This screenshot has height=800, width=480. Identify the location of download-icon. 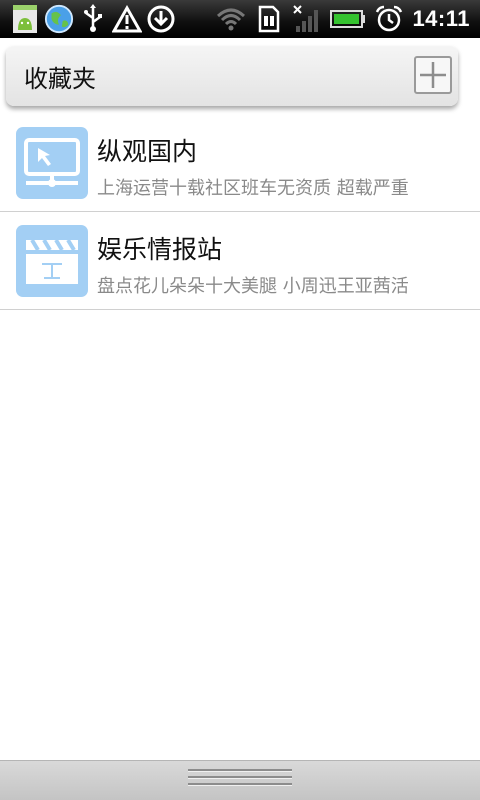
(161, 19).